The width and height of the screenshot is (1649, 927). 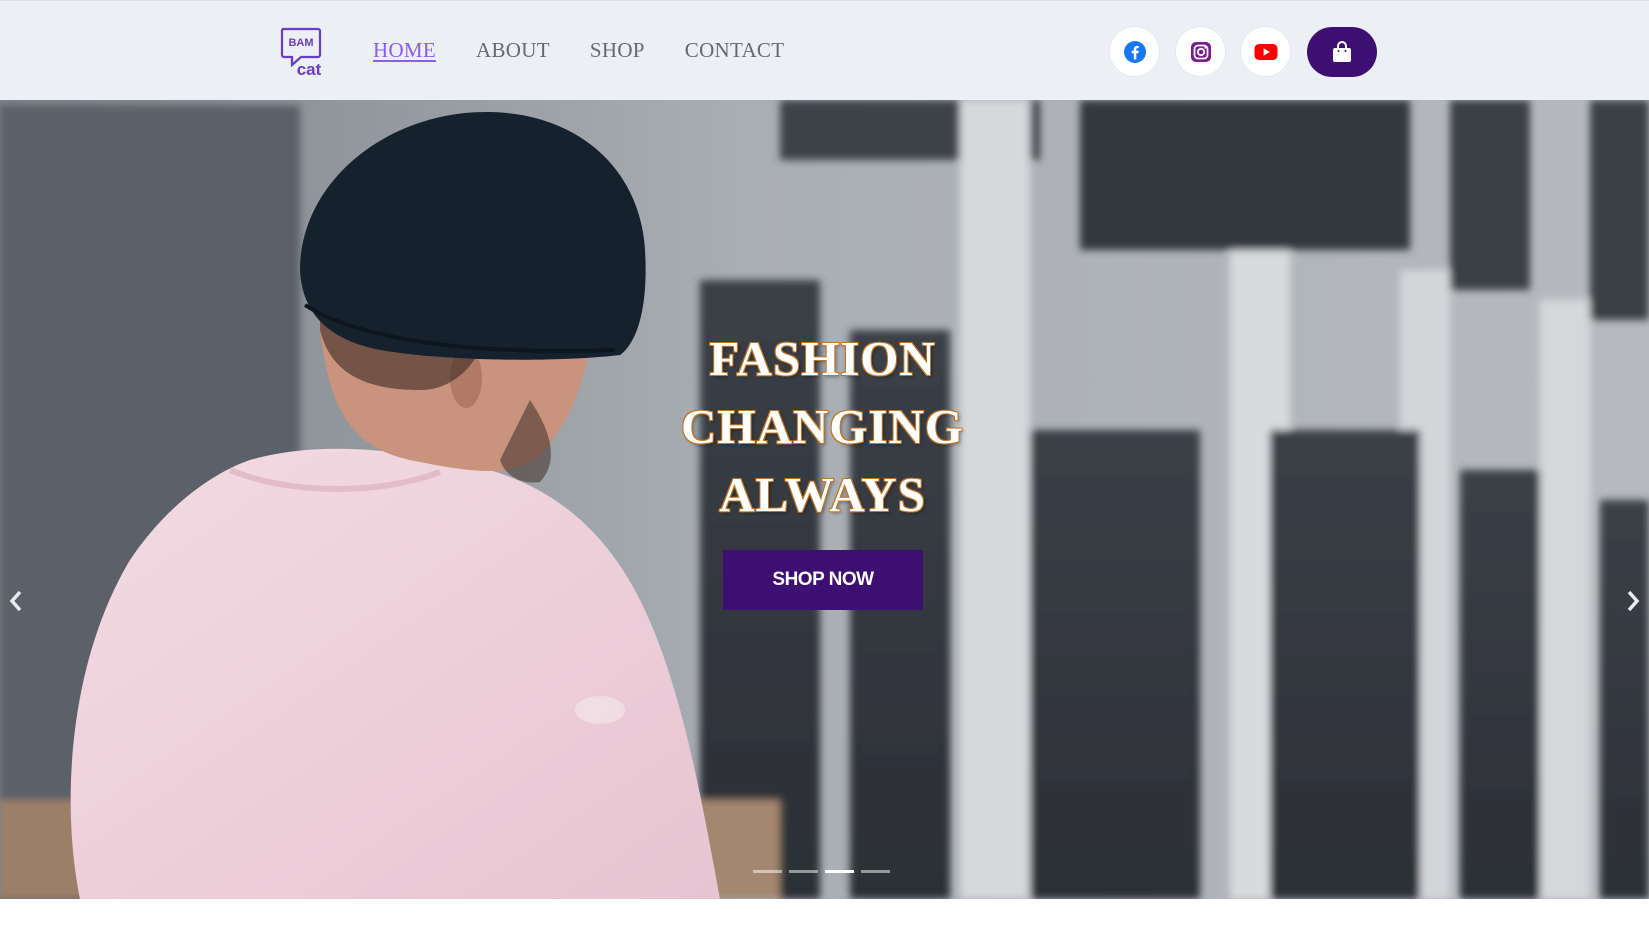 What do you see at coordinates (823, 580) in the screenshot?
I see `shop-now-button: SHOP NOW` at bounding box center [823, 580].